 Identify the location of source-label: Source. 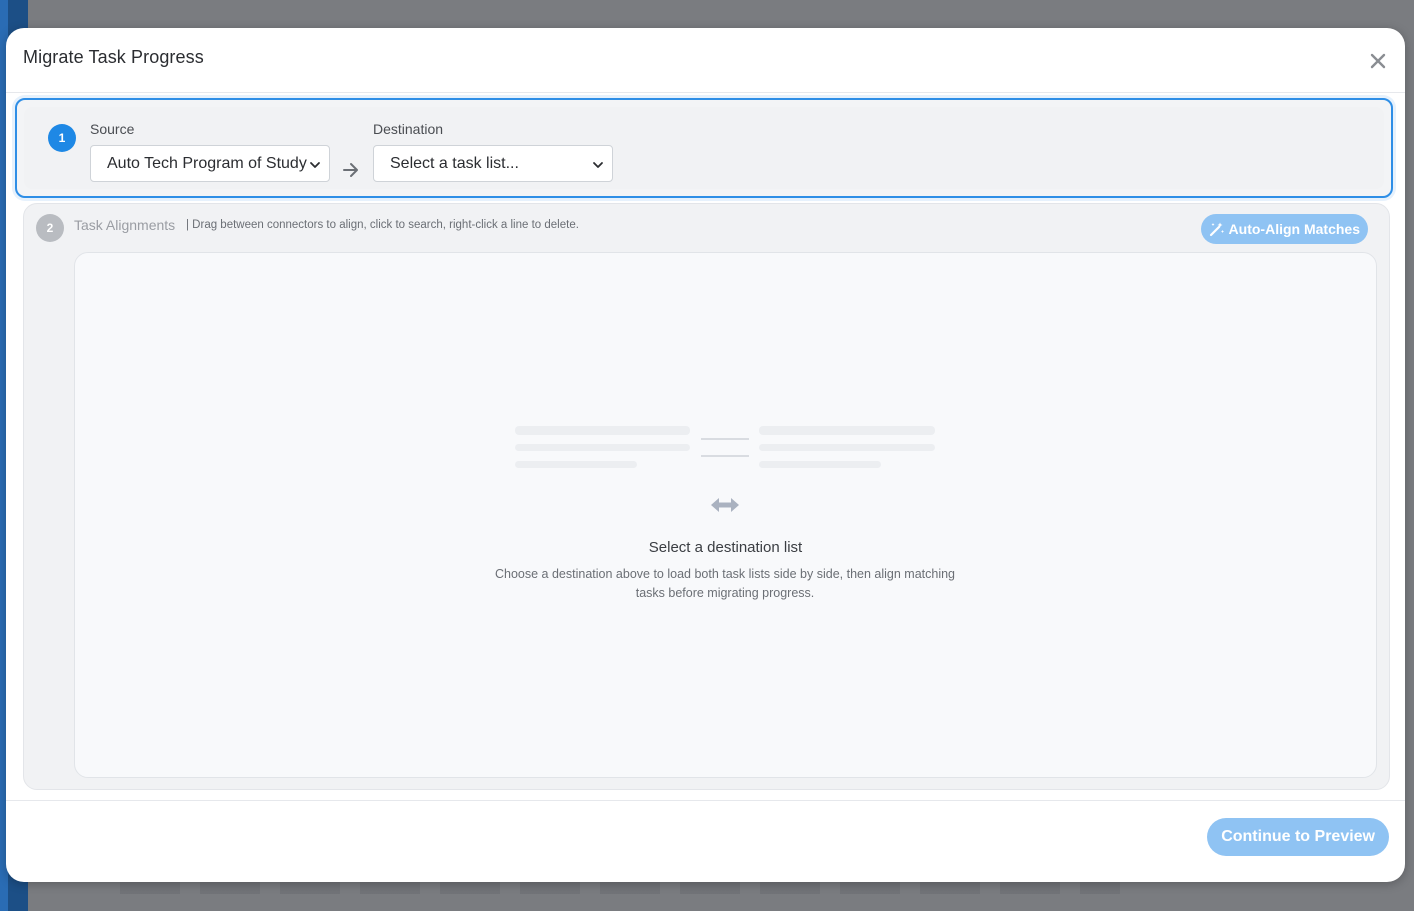
(112, 129).